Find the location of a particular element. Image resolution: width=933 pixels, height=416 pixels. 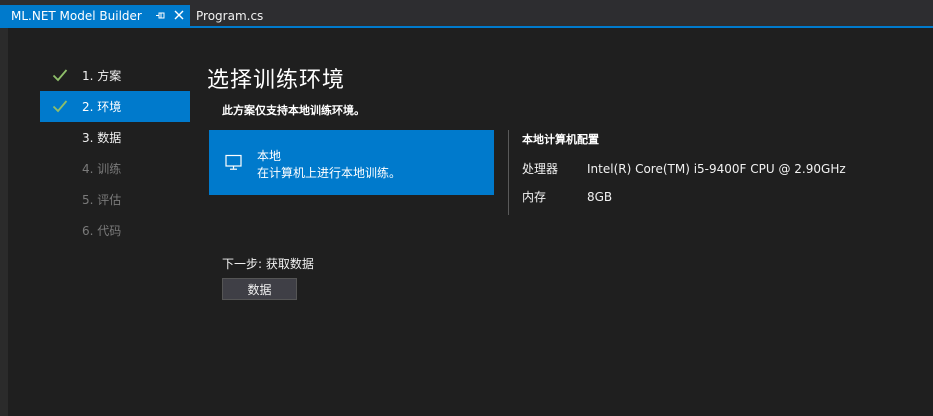

step-train-label: 4. 训练 is located at coordinates (102, 169).